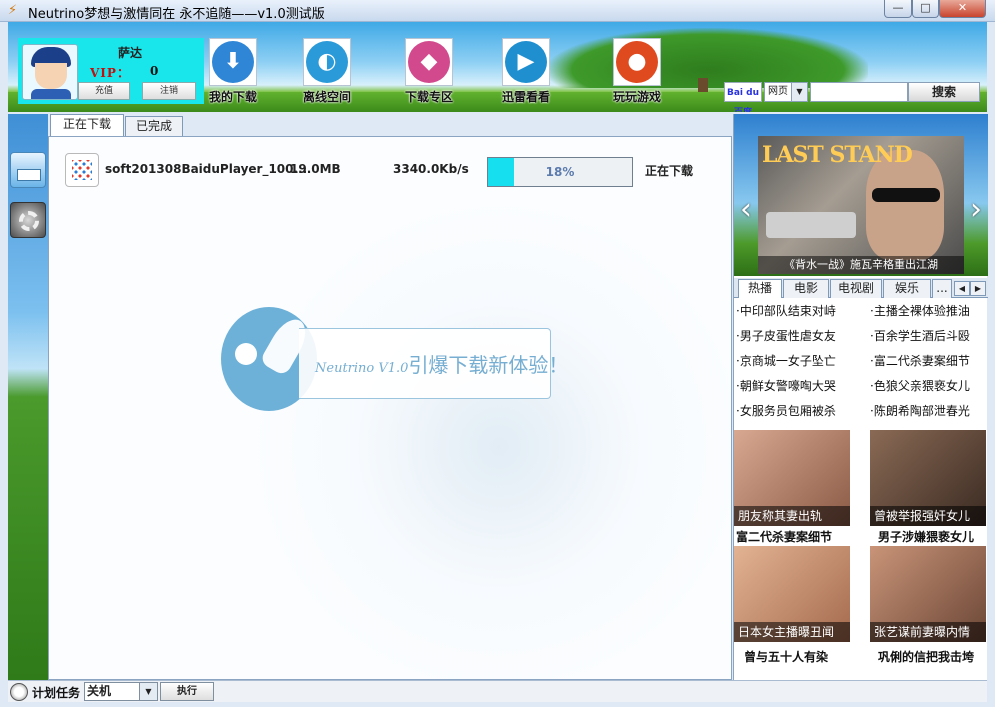 This screenshot has width=995, height=707. Describe the element at coordinates (362, 368) in the screenshot. I see `promo-brand: Neutrino V1.0` at that location.